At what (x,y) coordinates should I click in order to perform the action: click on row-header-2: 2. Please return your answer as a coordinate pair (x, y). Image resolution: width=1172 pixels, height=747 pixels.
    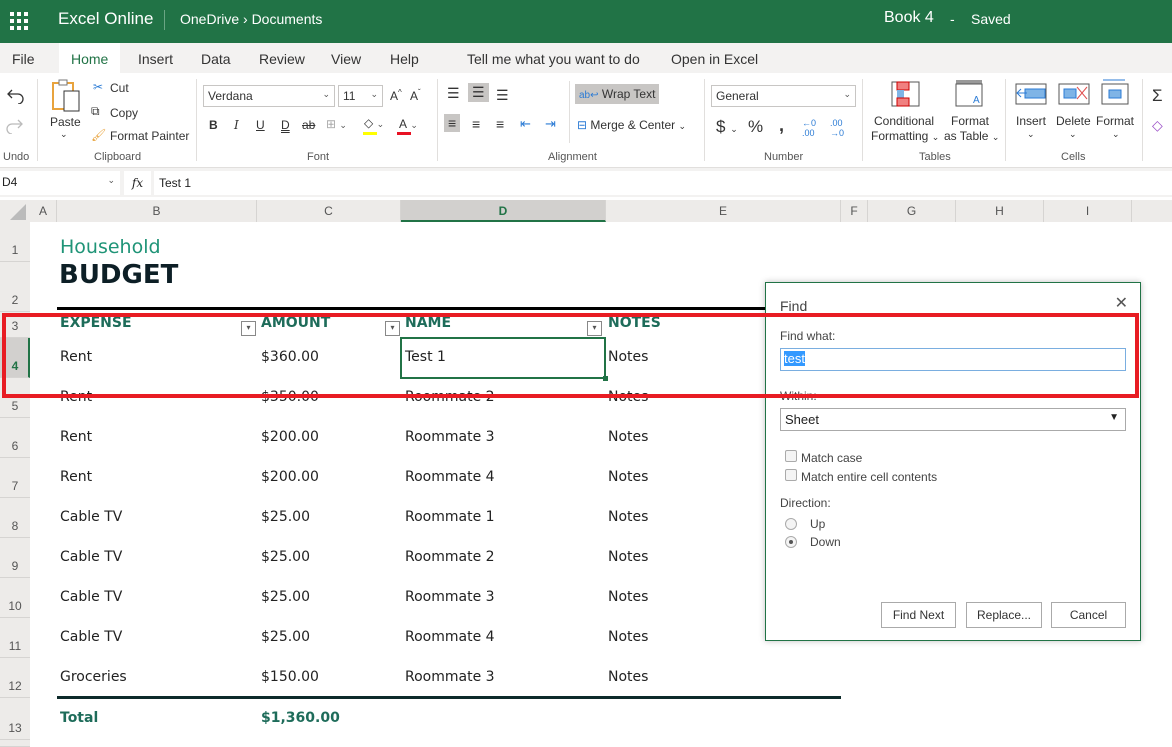
    Looking at the image, I should click on (15, 287).